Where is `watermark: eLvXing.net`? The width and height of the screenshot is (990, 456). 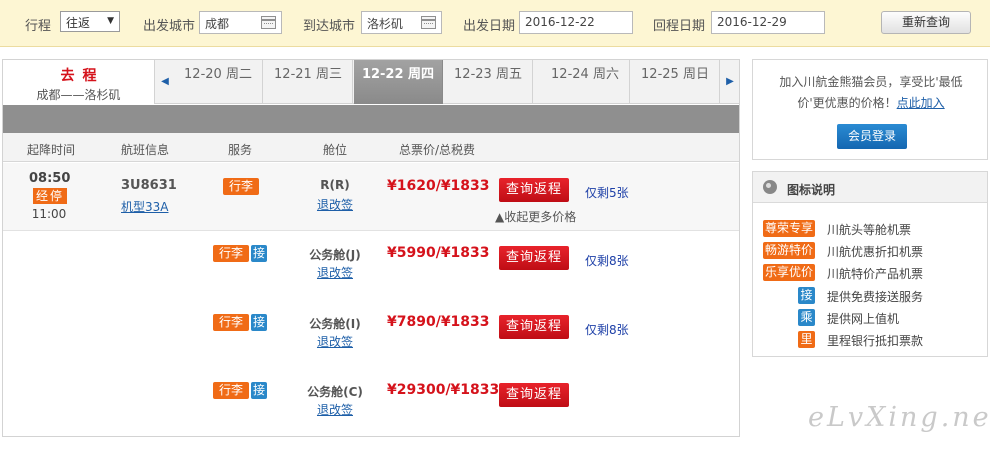 watermark: eLvXing.net is located at coordinates (899, 417).